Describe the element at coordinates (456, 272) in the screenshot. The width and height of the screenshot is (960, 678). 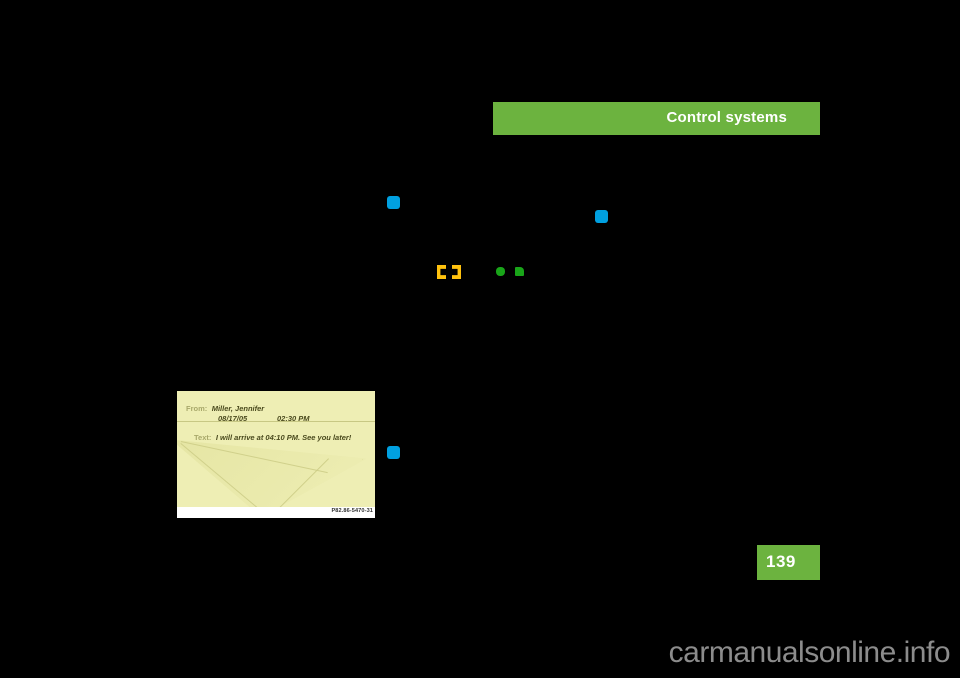
I see `chevron-right-icon` at that location.